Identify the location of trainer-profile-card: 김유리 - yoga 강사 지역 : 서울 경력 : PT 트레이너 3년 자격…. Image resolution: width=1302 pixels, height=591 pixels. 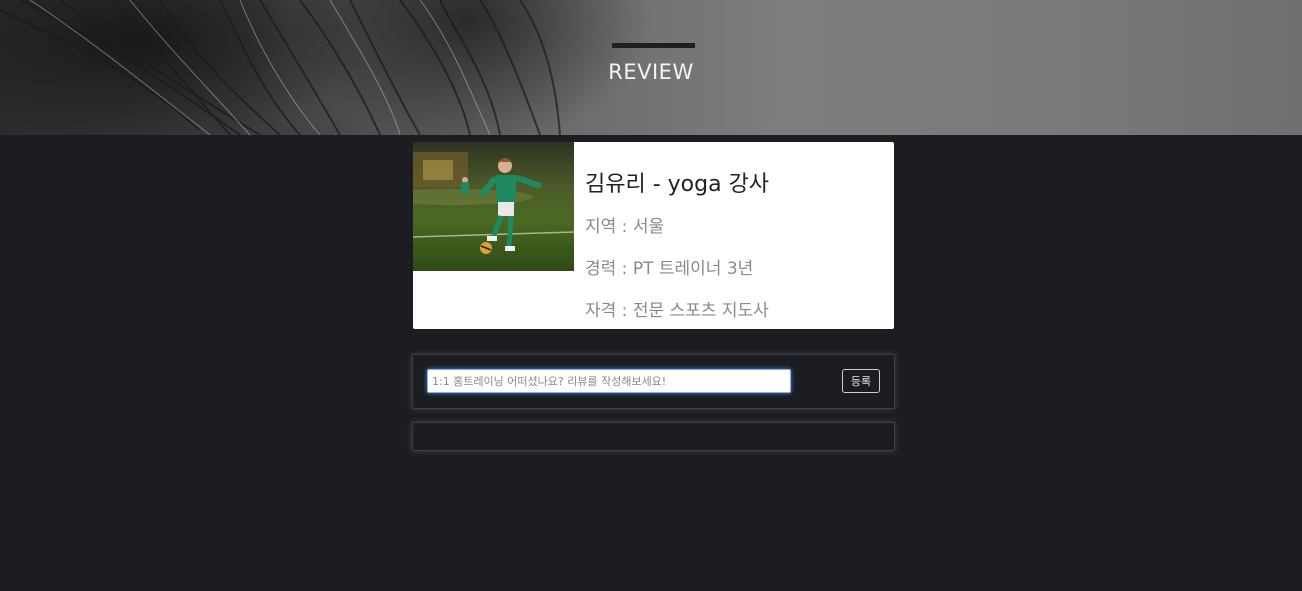
(653, 235).